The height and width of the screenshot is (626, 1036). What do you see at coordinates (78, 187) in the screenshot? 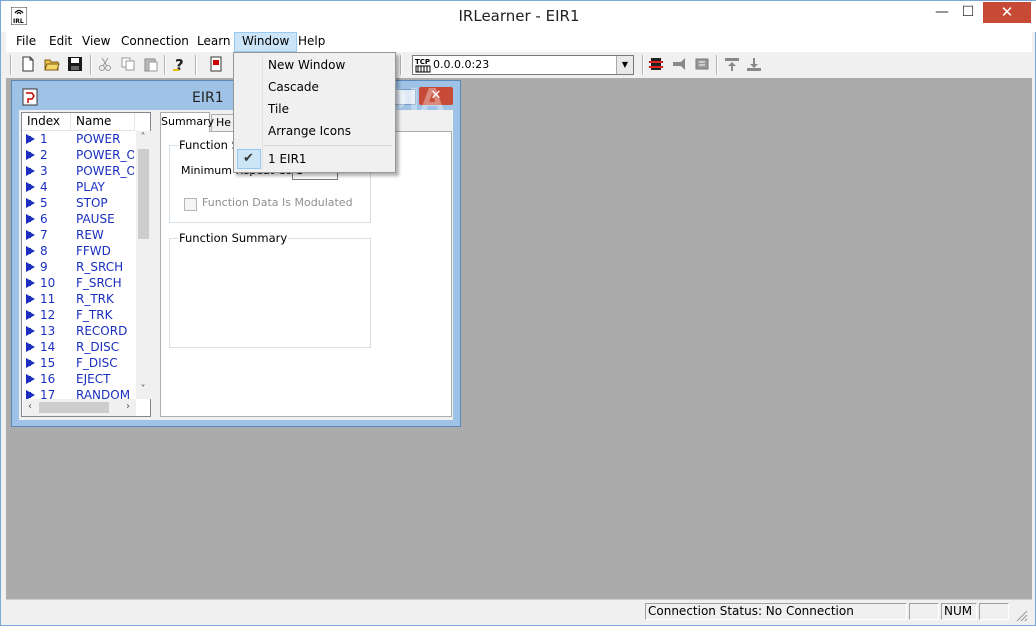
I see `list-item: 4 PLAY` at bounding box center [78, 187].